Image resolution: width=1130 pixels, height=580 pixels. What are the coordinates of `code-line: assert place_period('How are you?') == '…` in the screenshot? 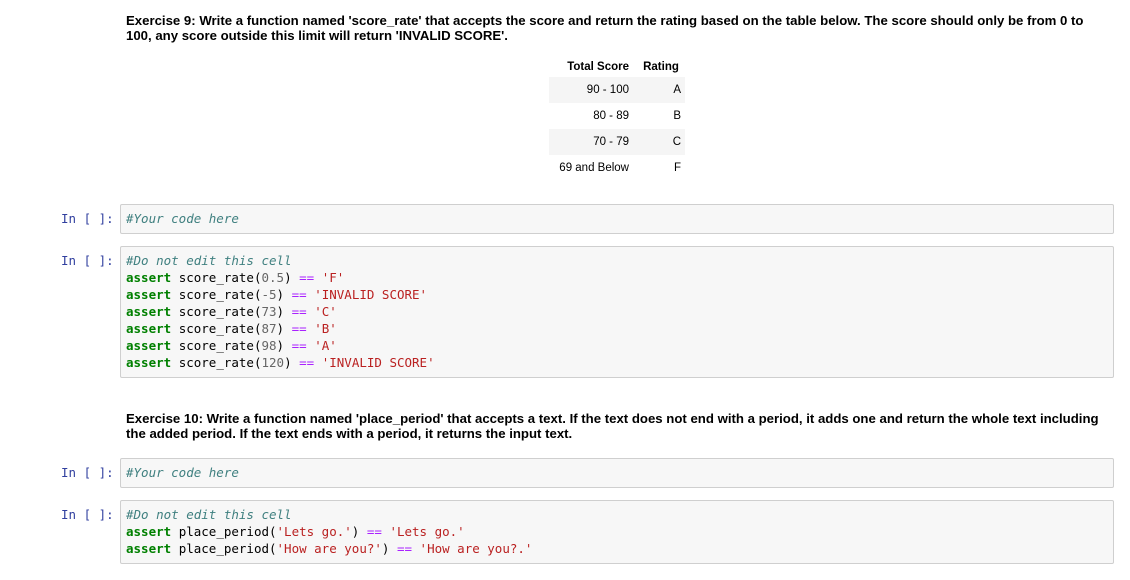 It's located at (329, 548).